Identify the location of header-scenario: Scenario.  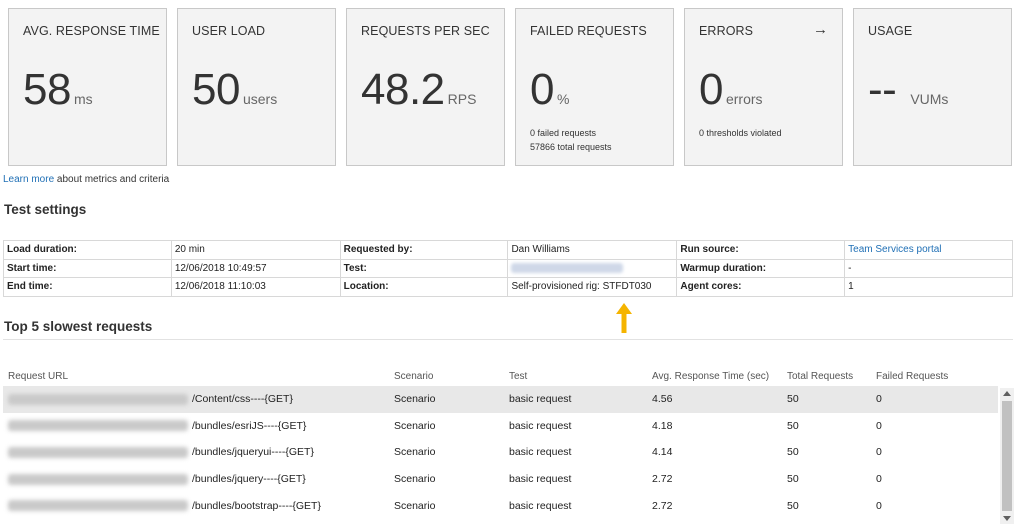
(451, 376).